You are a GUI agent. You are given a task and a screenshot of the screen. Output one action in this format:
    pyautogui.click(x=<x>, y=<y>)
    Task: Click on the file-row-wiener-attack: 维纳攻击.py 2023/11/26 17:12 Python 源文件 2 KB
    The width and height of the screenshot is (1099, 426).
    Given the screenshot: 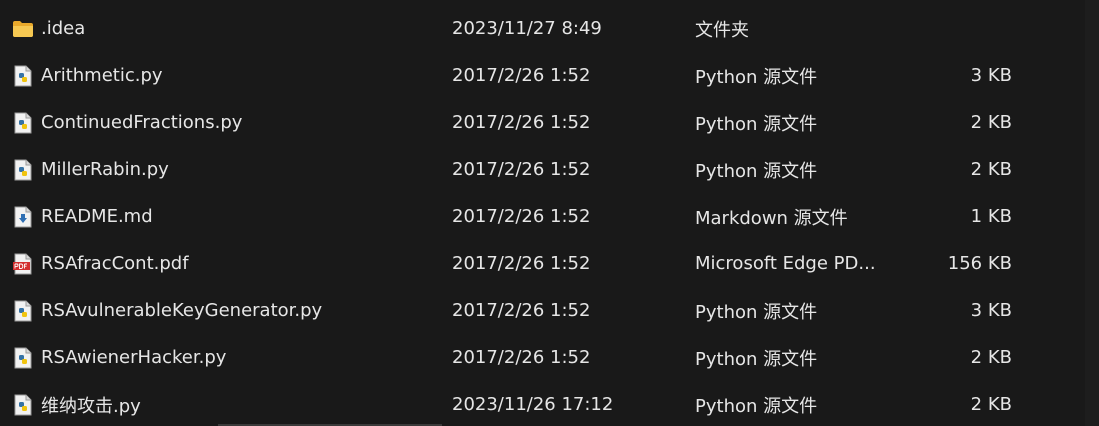 What is the action you would take?
    pyautogui.click(x=540, y=403)
    